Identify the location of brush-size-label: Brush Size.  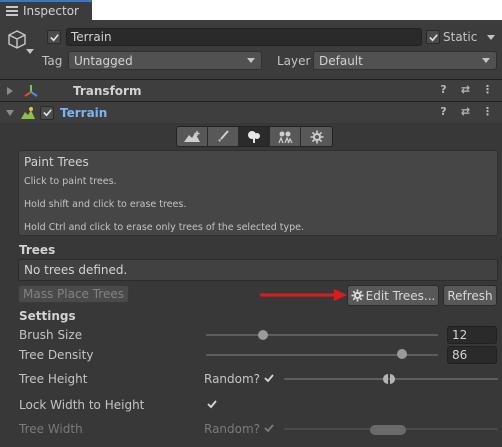
(51, 335).